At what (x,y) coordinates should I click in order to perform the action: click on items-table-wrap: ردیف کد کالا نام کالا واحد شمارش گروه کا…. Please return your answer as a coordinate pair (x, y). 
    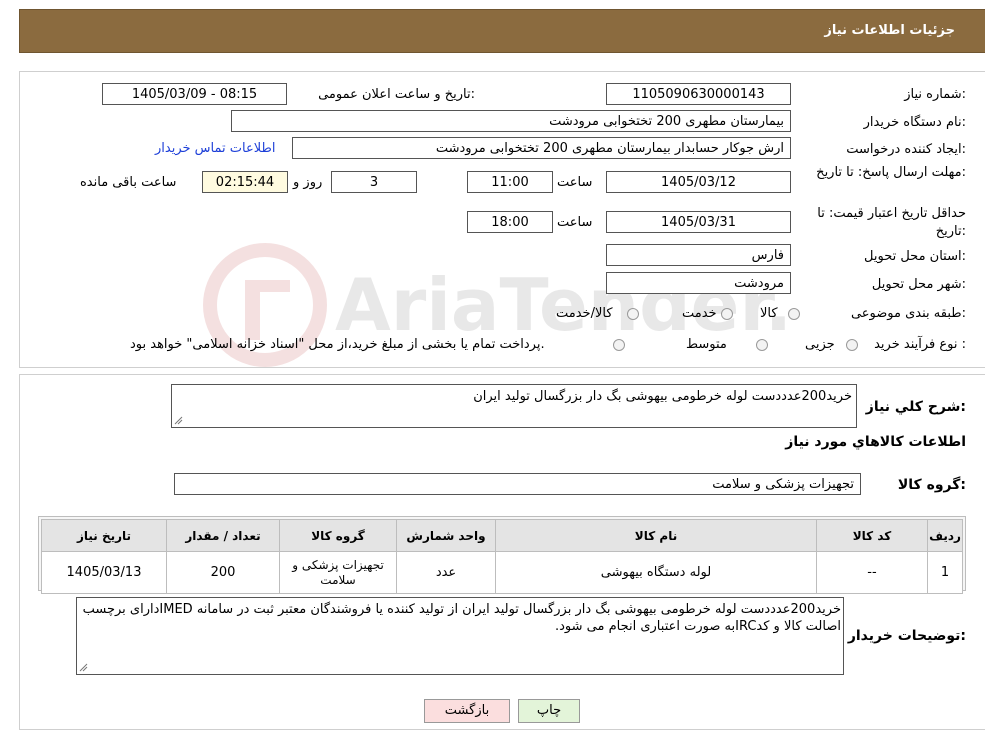
    Looking at the image, I should click on (502, 555).